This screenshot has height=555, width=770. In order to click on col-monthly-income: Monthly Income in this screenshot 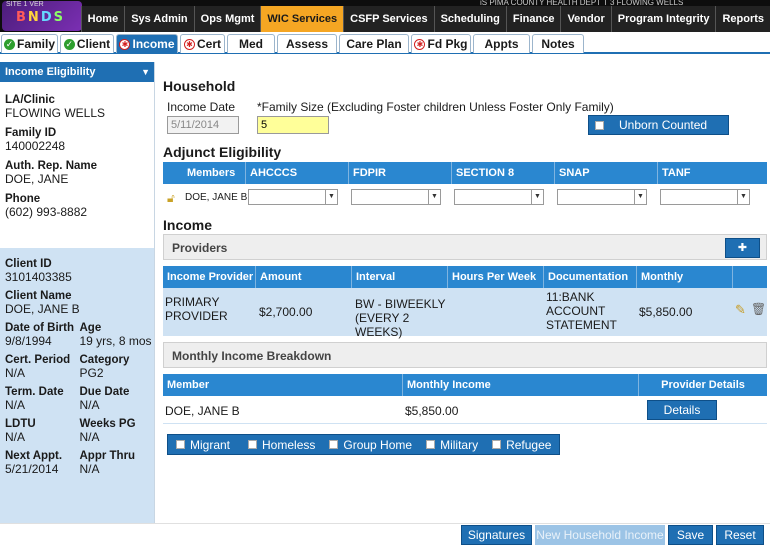, I will do `click(521, 385)`.